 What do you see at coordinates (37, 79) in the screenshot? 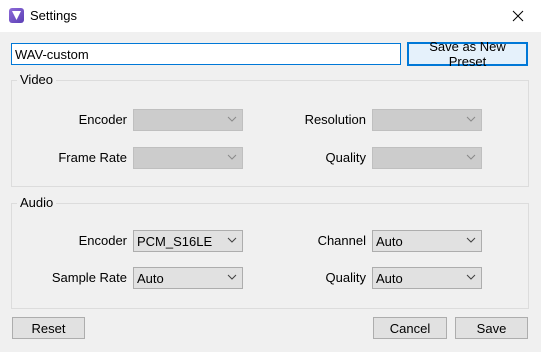
I see `video-group-title: Video` at bounding box center [37, 79].